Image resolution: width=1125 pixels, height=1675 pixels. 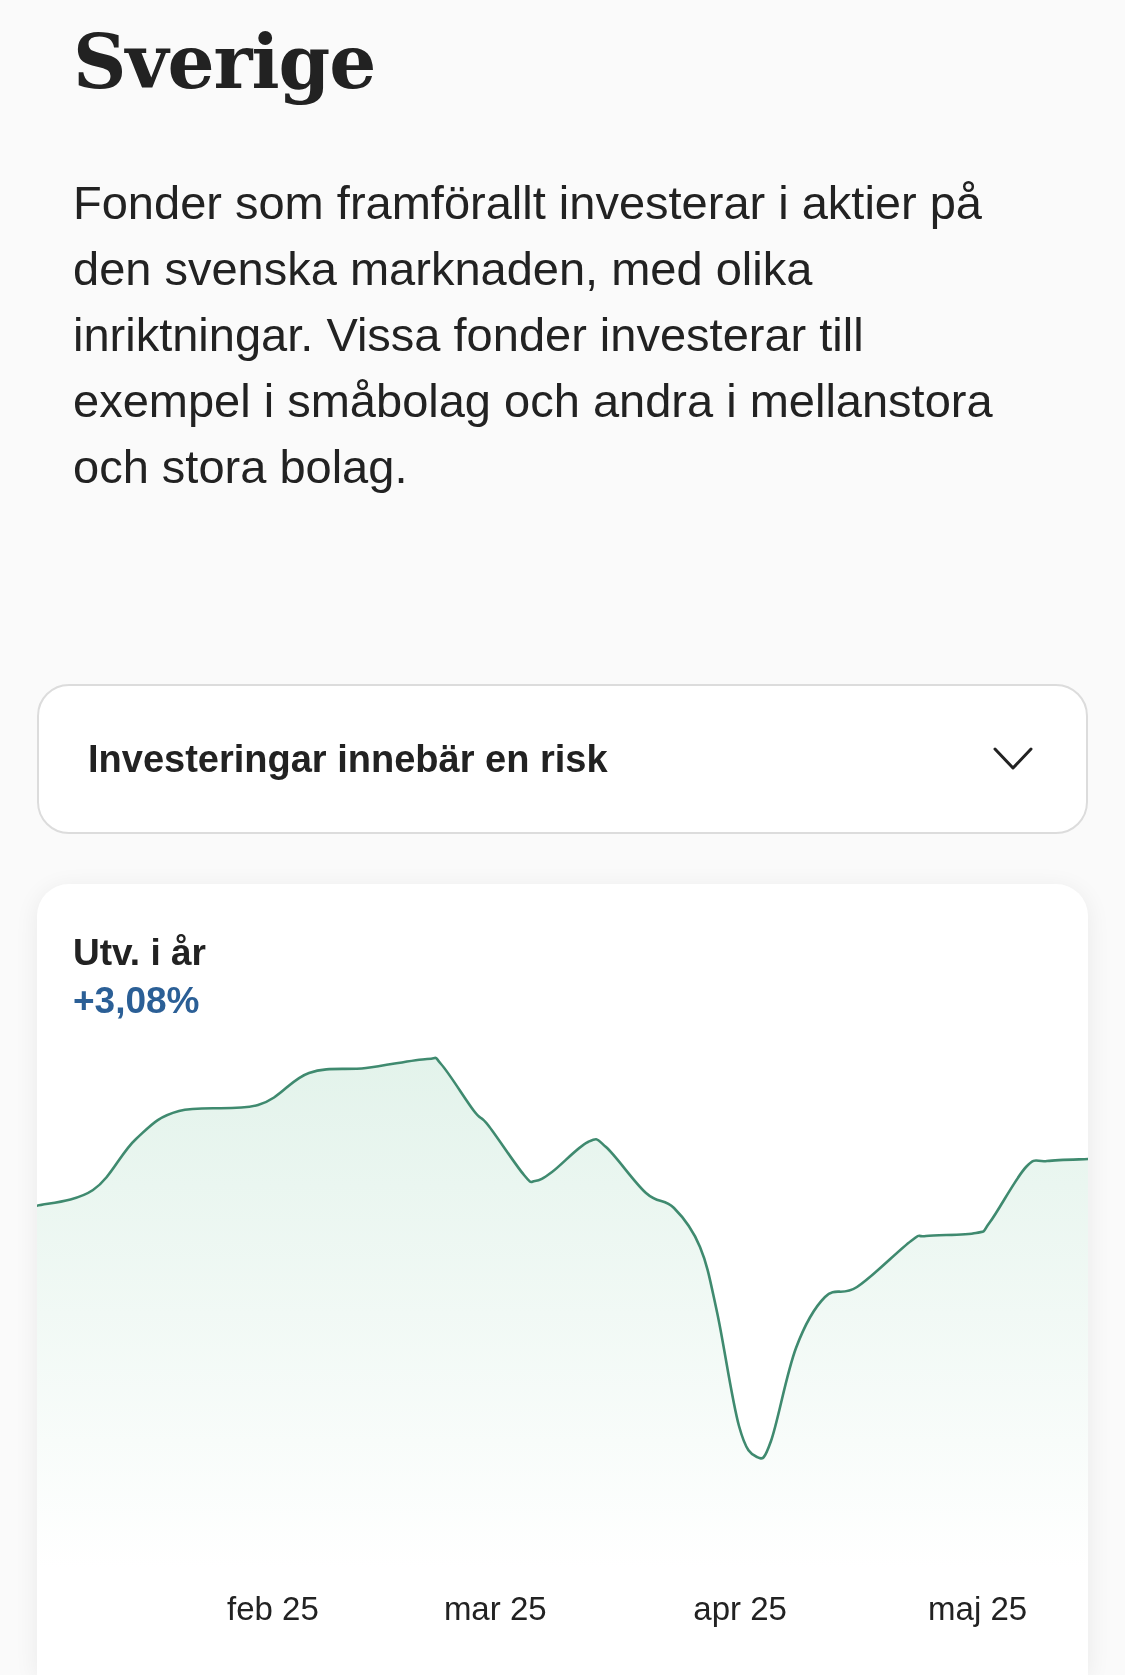 I want to click on axis-label: apr 25, so click(x=740, y=1609).